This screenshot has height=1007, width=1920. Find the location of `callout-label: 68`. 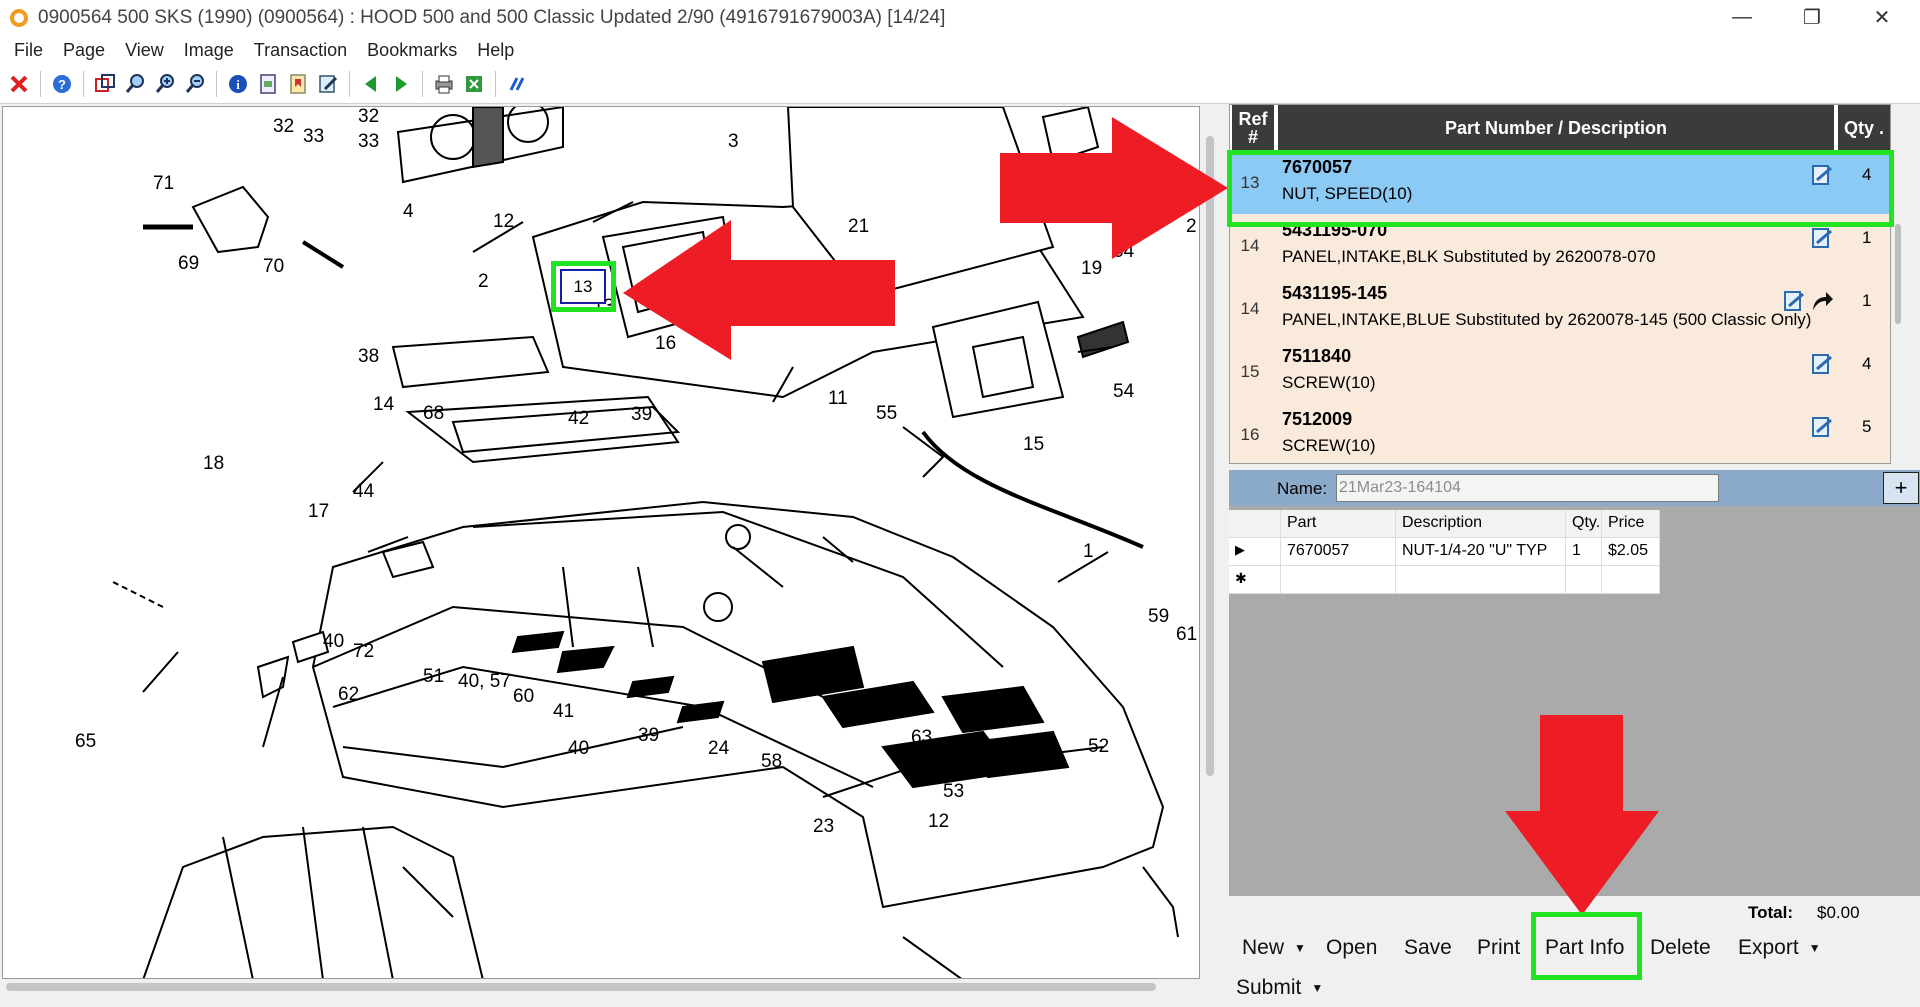

callout-label: 68 is located at coordinates (433, 413).